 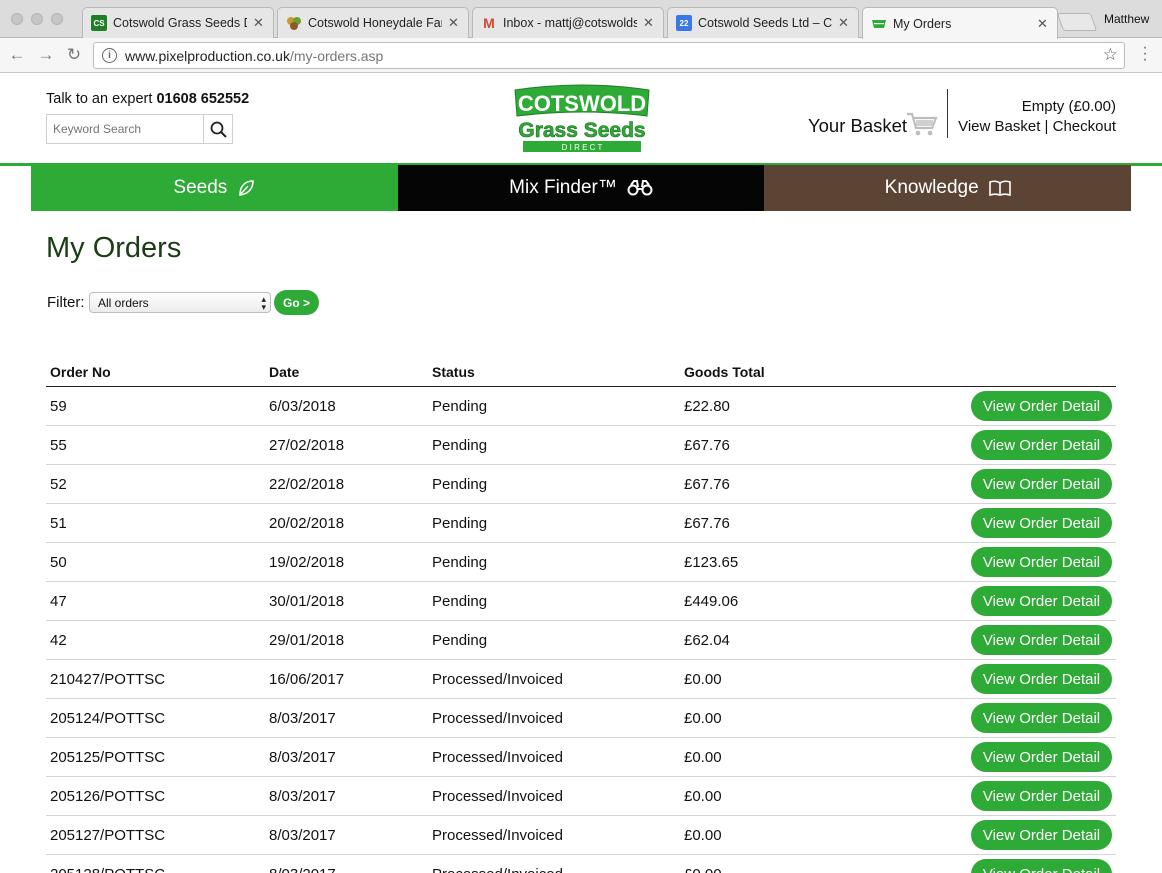 I want to click on browser-menu-icon: · · ·, so click(x=1145, y=54).